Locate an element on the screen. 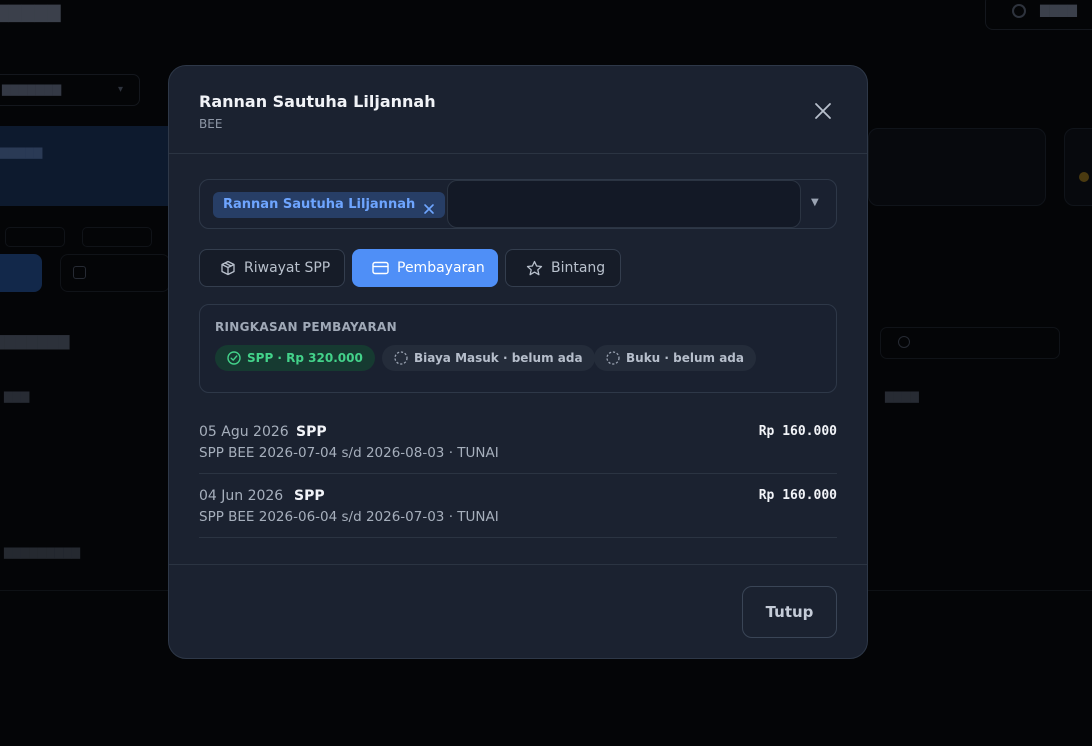 This screenshot has height=746, width=1092. summary-badge-spp: SPP · Rp 320.000 is located at coordinates (295, 358).